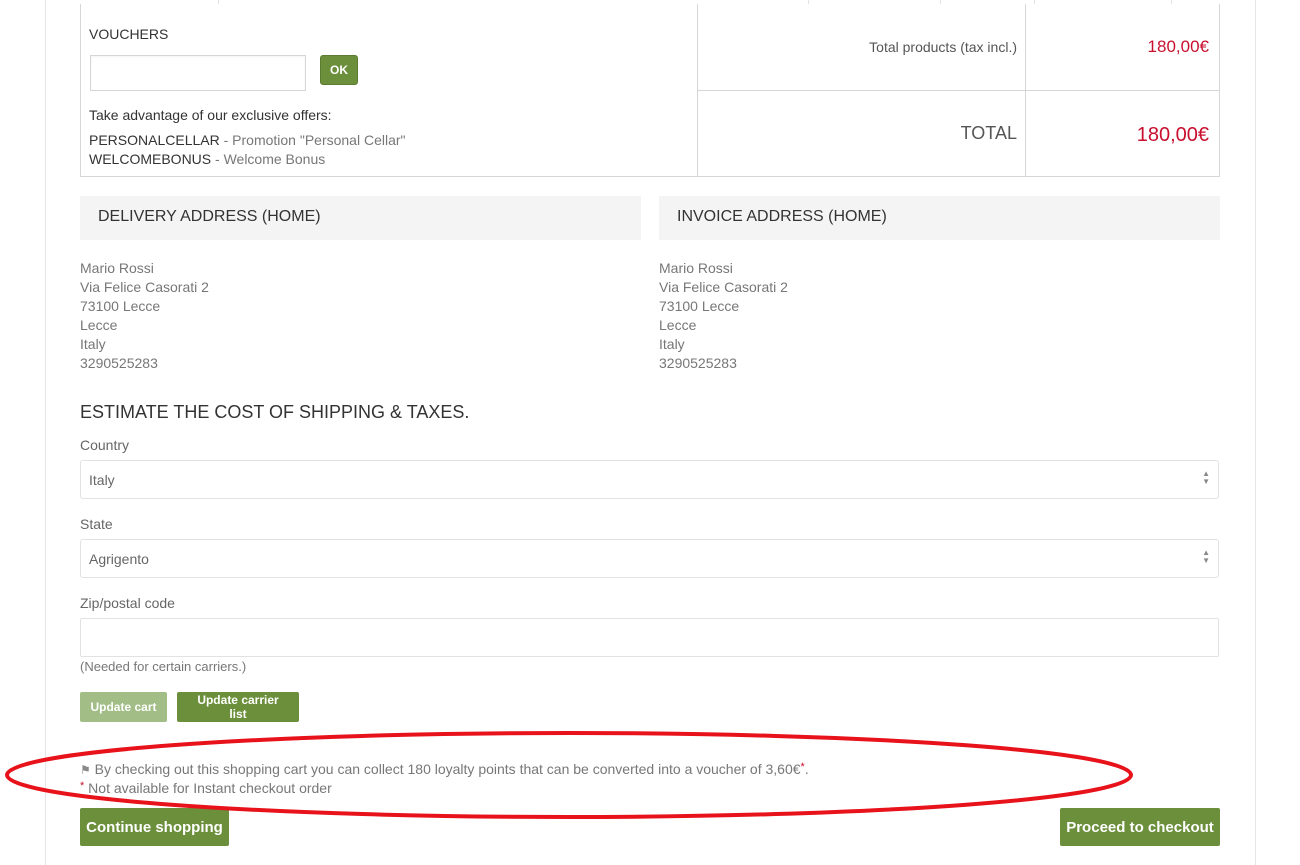  I want to click on country-select: Italy ▲ ▼, so click(649, 479).